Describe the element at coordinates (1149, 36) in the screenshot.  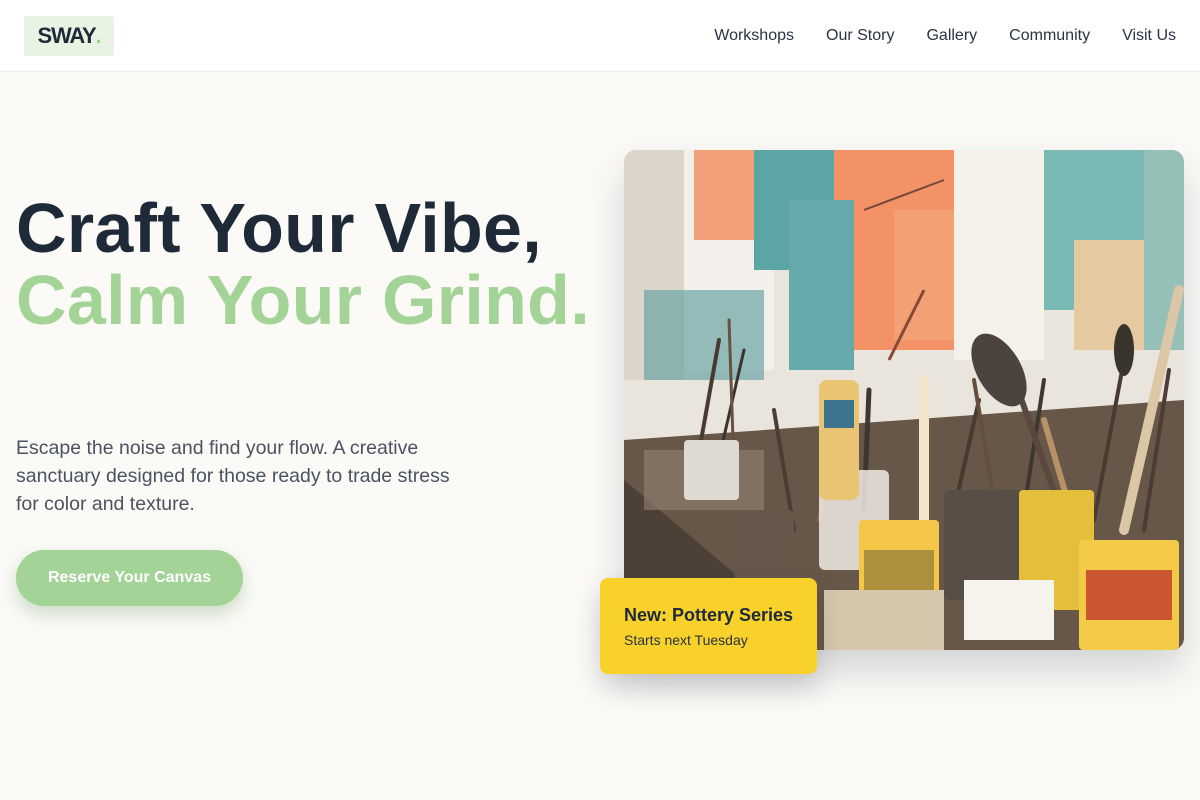
I see `nav-visit-us: Visit Us` at that location.